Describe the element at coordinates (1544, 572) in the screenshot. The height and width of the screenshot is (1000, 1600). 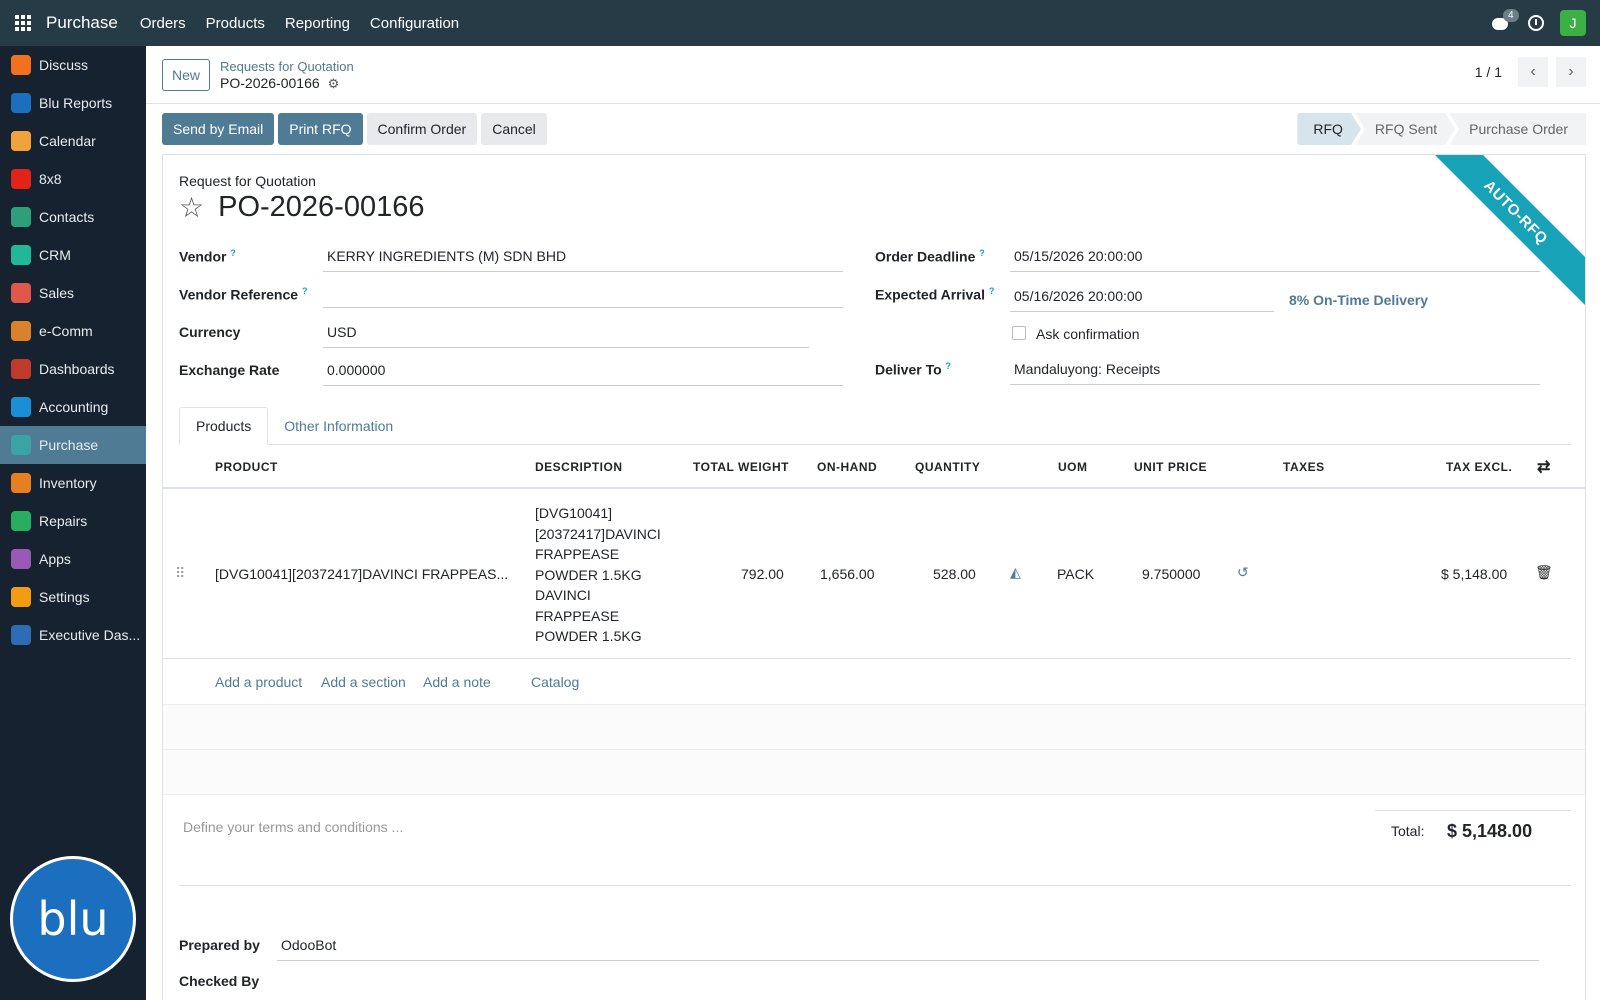
I see `trash-icon: 🗑` at that location.